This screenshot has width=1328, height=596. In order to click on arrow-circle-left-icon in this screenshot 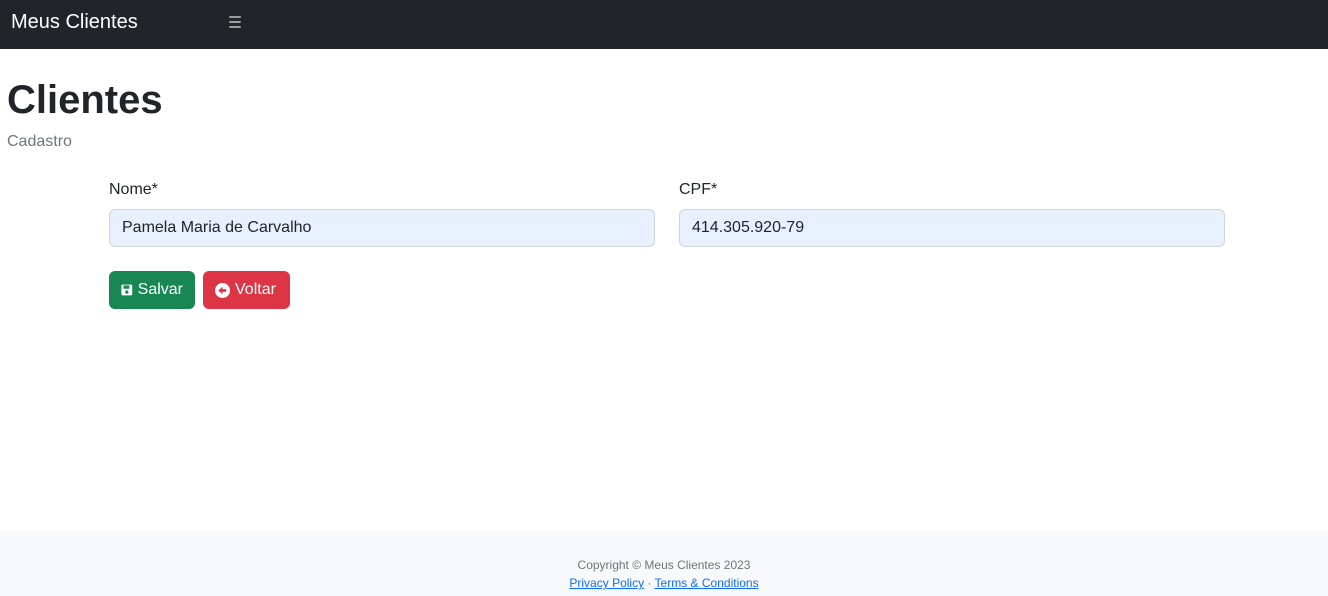, I will do `click(222, 290)`.